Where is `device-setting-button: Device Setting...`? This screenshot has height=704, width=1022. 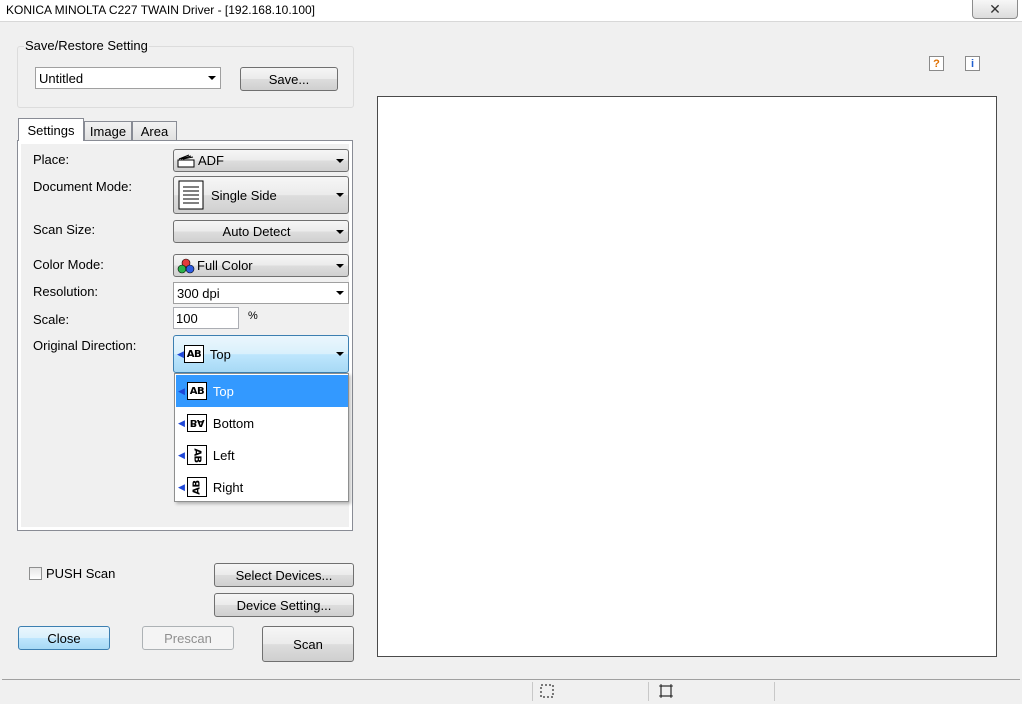 device-setting-button: Device Setting... is located at coordinates (284, 605).